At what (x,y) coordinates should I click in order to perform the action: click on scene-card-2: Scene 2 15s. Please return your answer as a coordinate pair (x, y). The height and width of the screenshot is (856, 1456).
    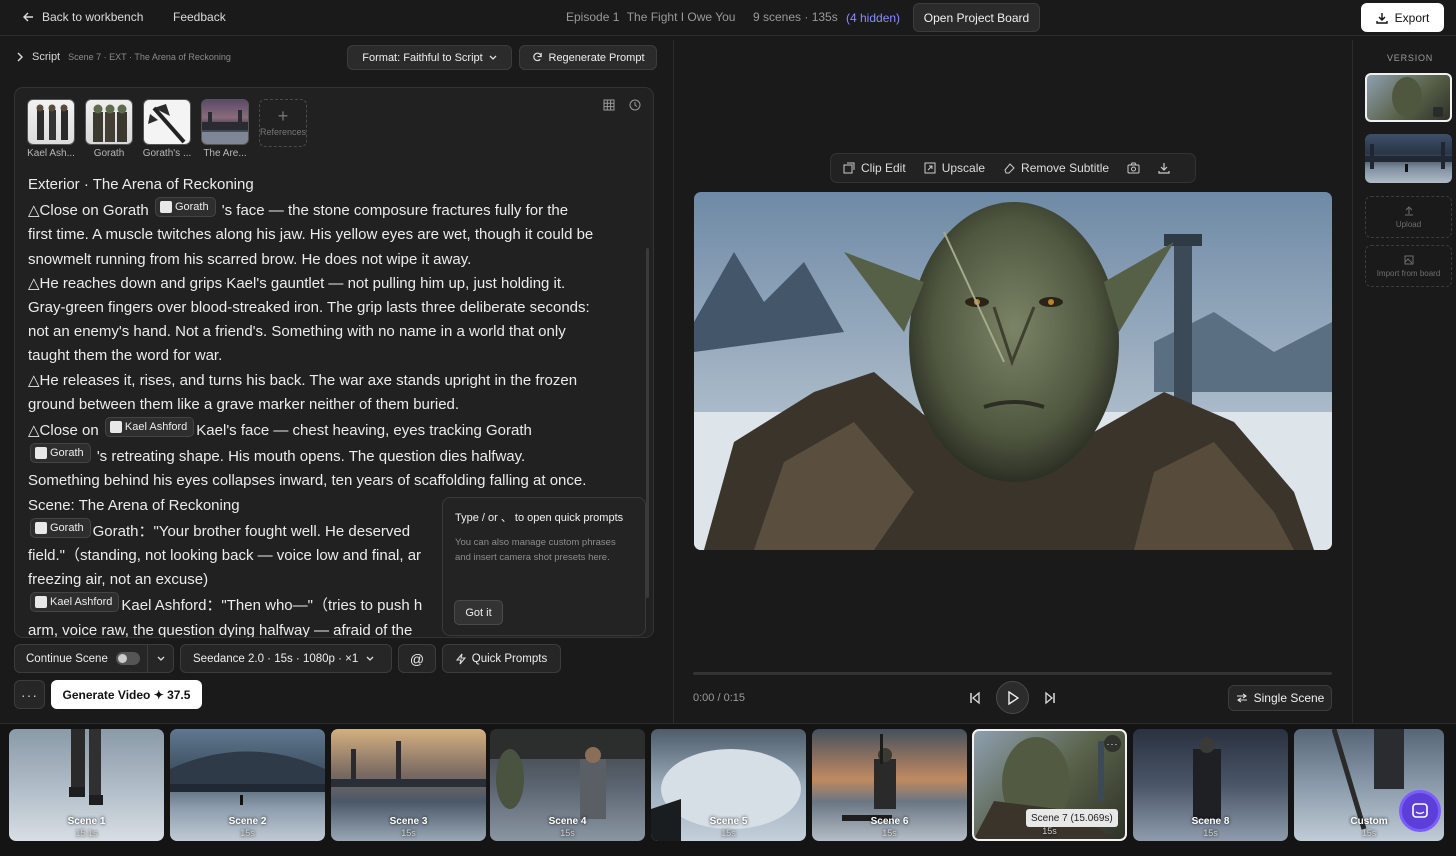
    Looking at the image, I should click on (247, 785).